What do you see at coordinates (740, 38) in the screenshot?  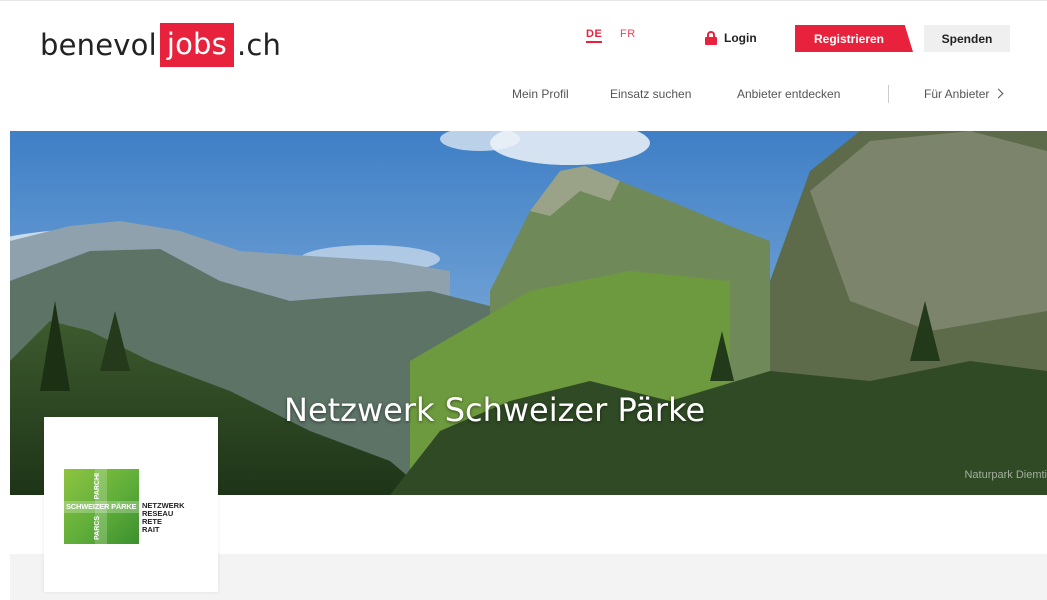 I see `login-label: Login` at bounding box center [740, 38].